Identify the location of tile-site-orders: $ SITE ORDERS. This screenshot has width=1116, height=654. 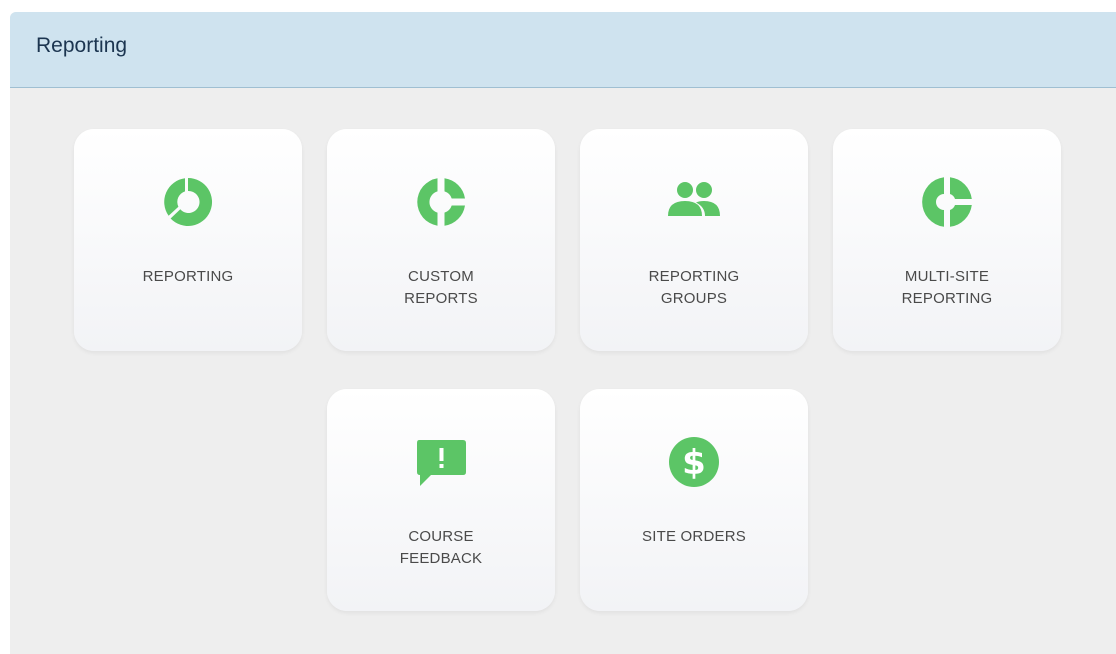
(694, 504).